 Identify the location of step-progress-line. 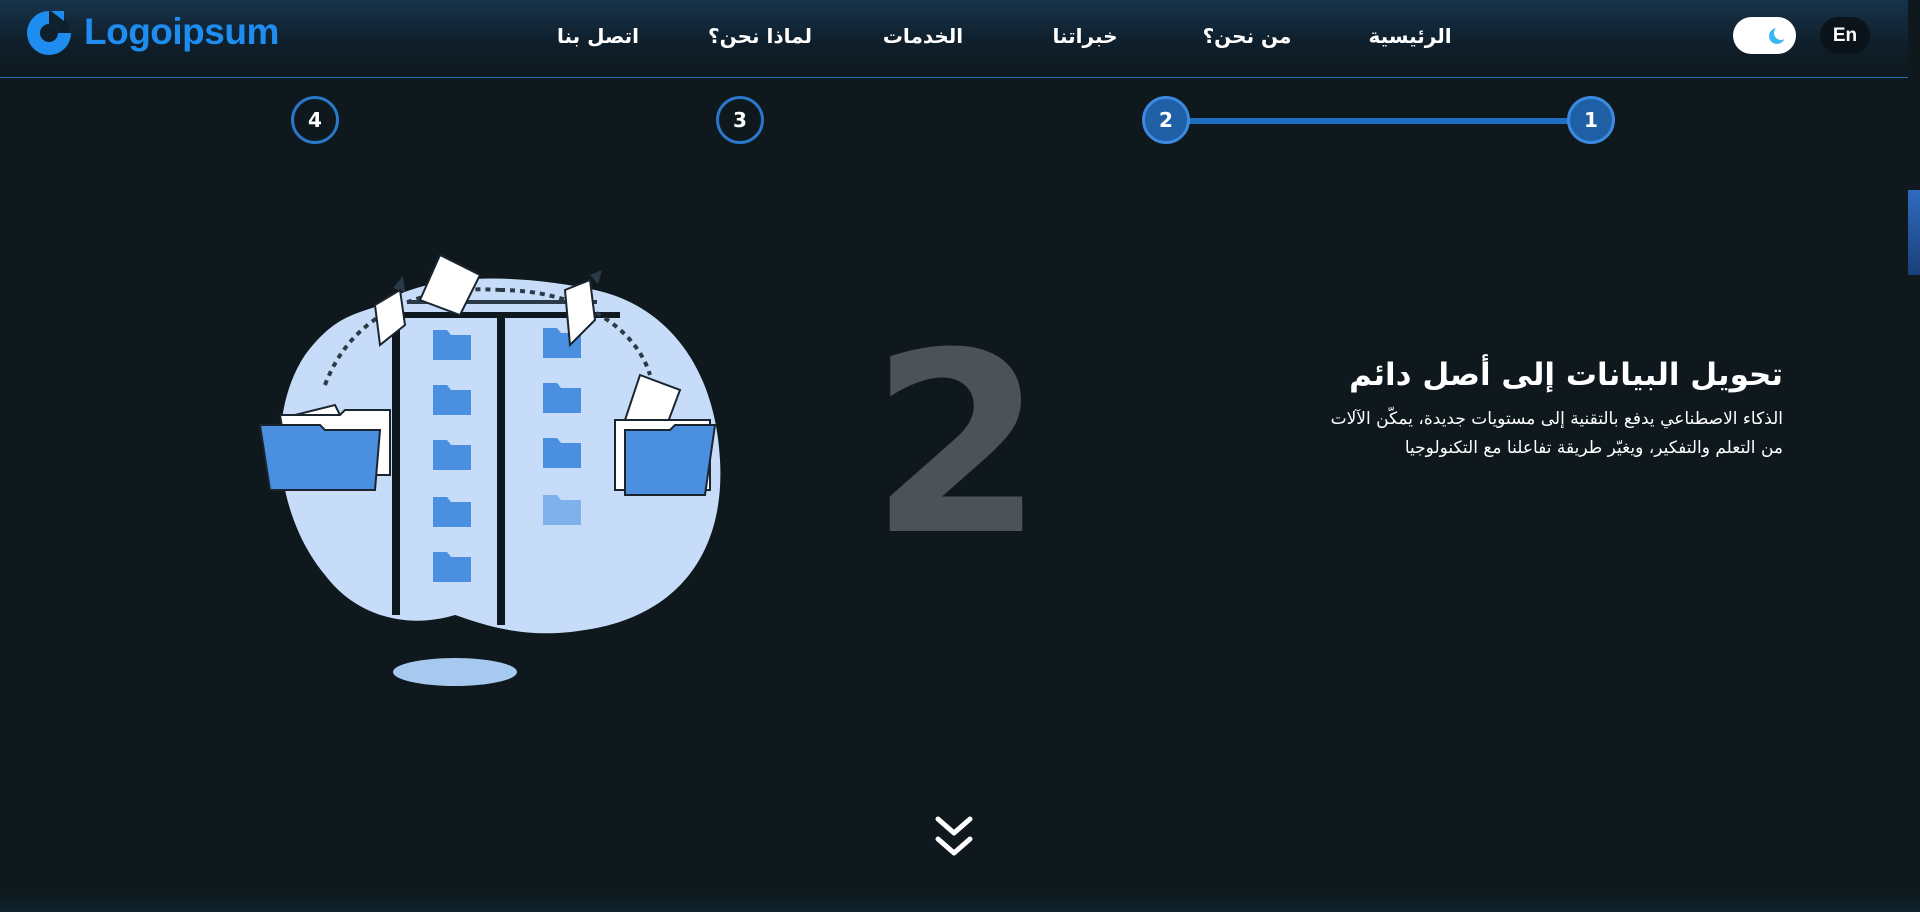
(1379, 121).